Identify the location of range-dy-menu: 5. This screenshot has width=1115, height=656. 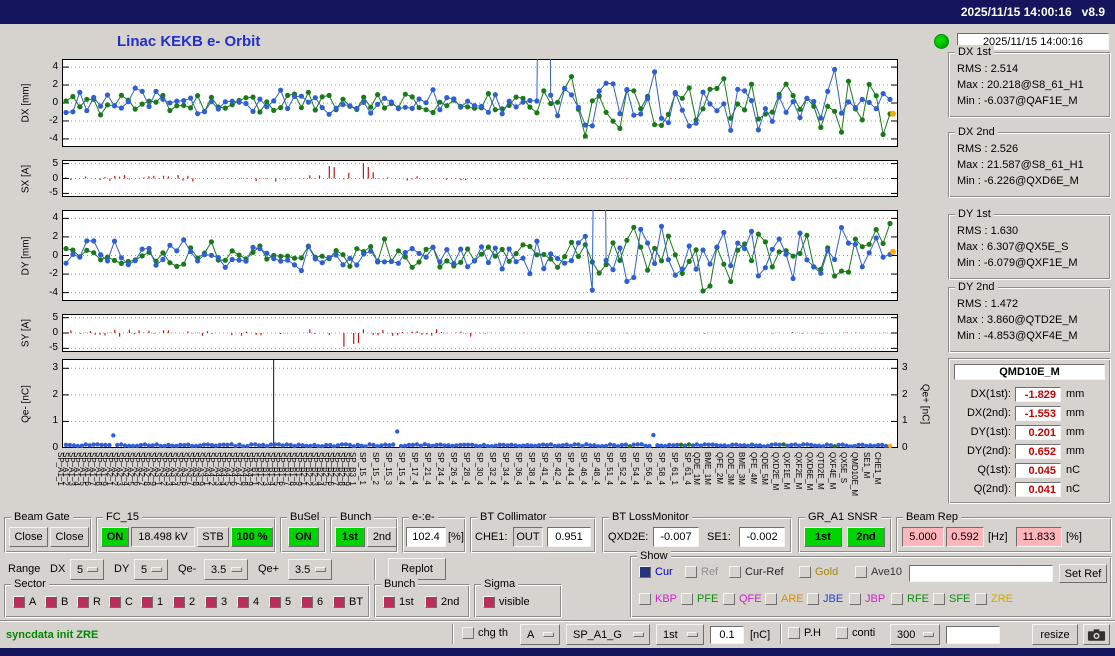
(151, 569).